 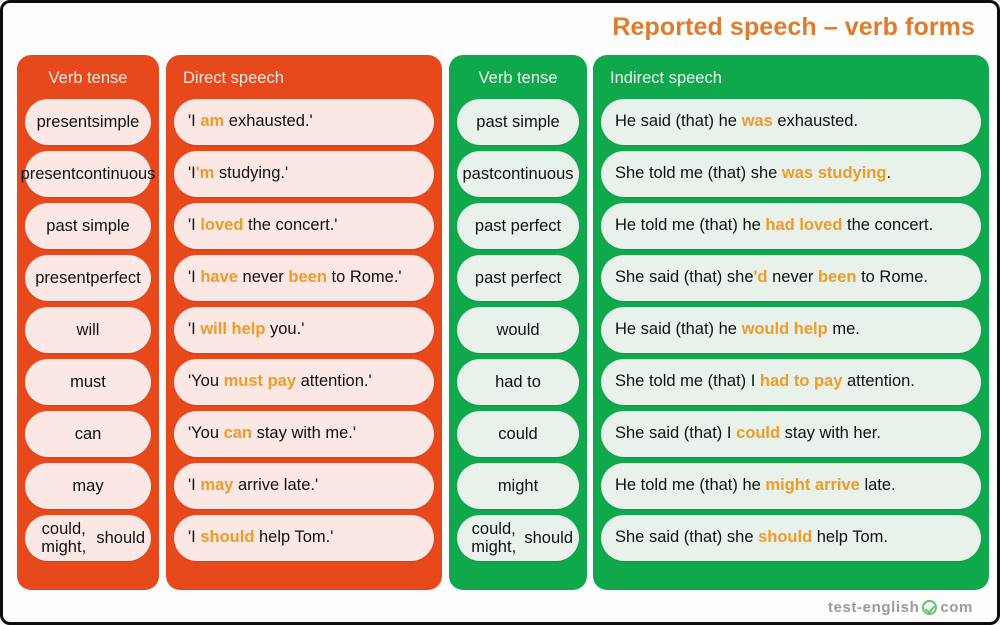 What do you see at coordinates (930, 607) in the screenshot?
I see `check-circle-icon` at bounding box center [930, 607].